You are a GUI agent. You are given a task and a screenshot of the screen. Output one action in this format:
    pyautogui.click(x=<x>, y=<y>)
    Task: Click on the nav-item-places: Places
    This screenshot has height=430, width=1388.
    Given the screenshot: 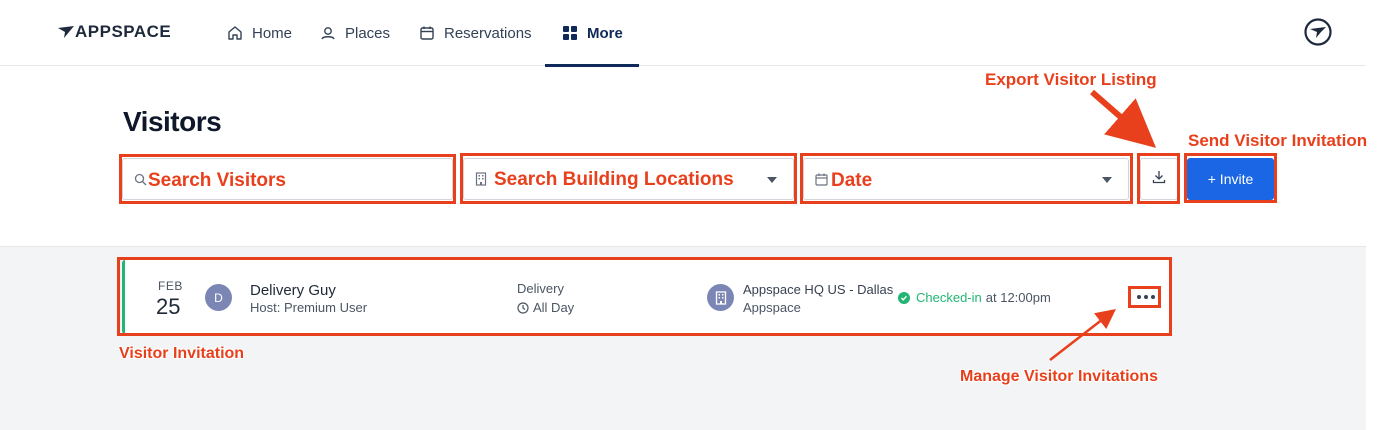 What is the action you would take?
    pyautogui.click(x=354, y=33)
    